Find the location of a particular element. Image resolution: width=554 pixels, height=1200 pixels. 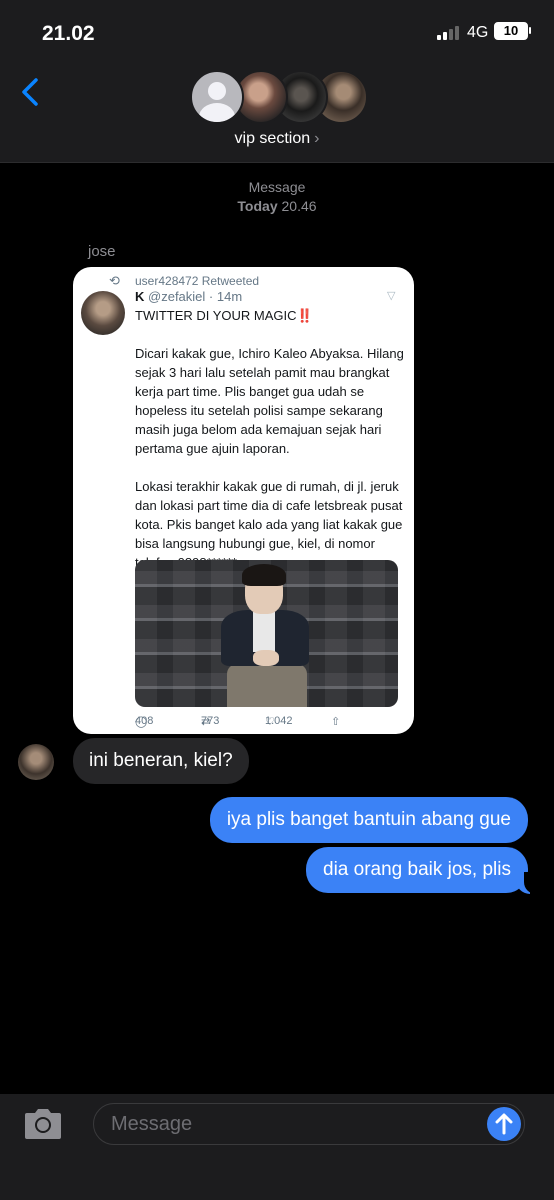

tweet-author-name: K is located at coordinates (140, 296).